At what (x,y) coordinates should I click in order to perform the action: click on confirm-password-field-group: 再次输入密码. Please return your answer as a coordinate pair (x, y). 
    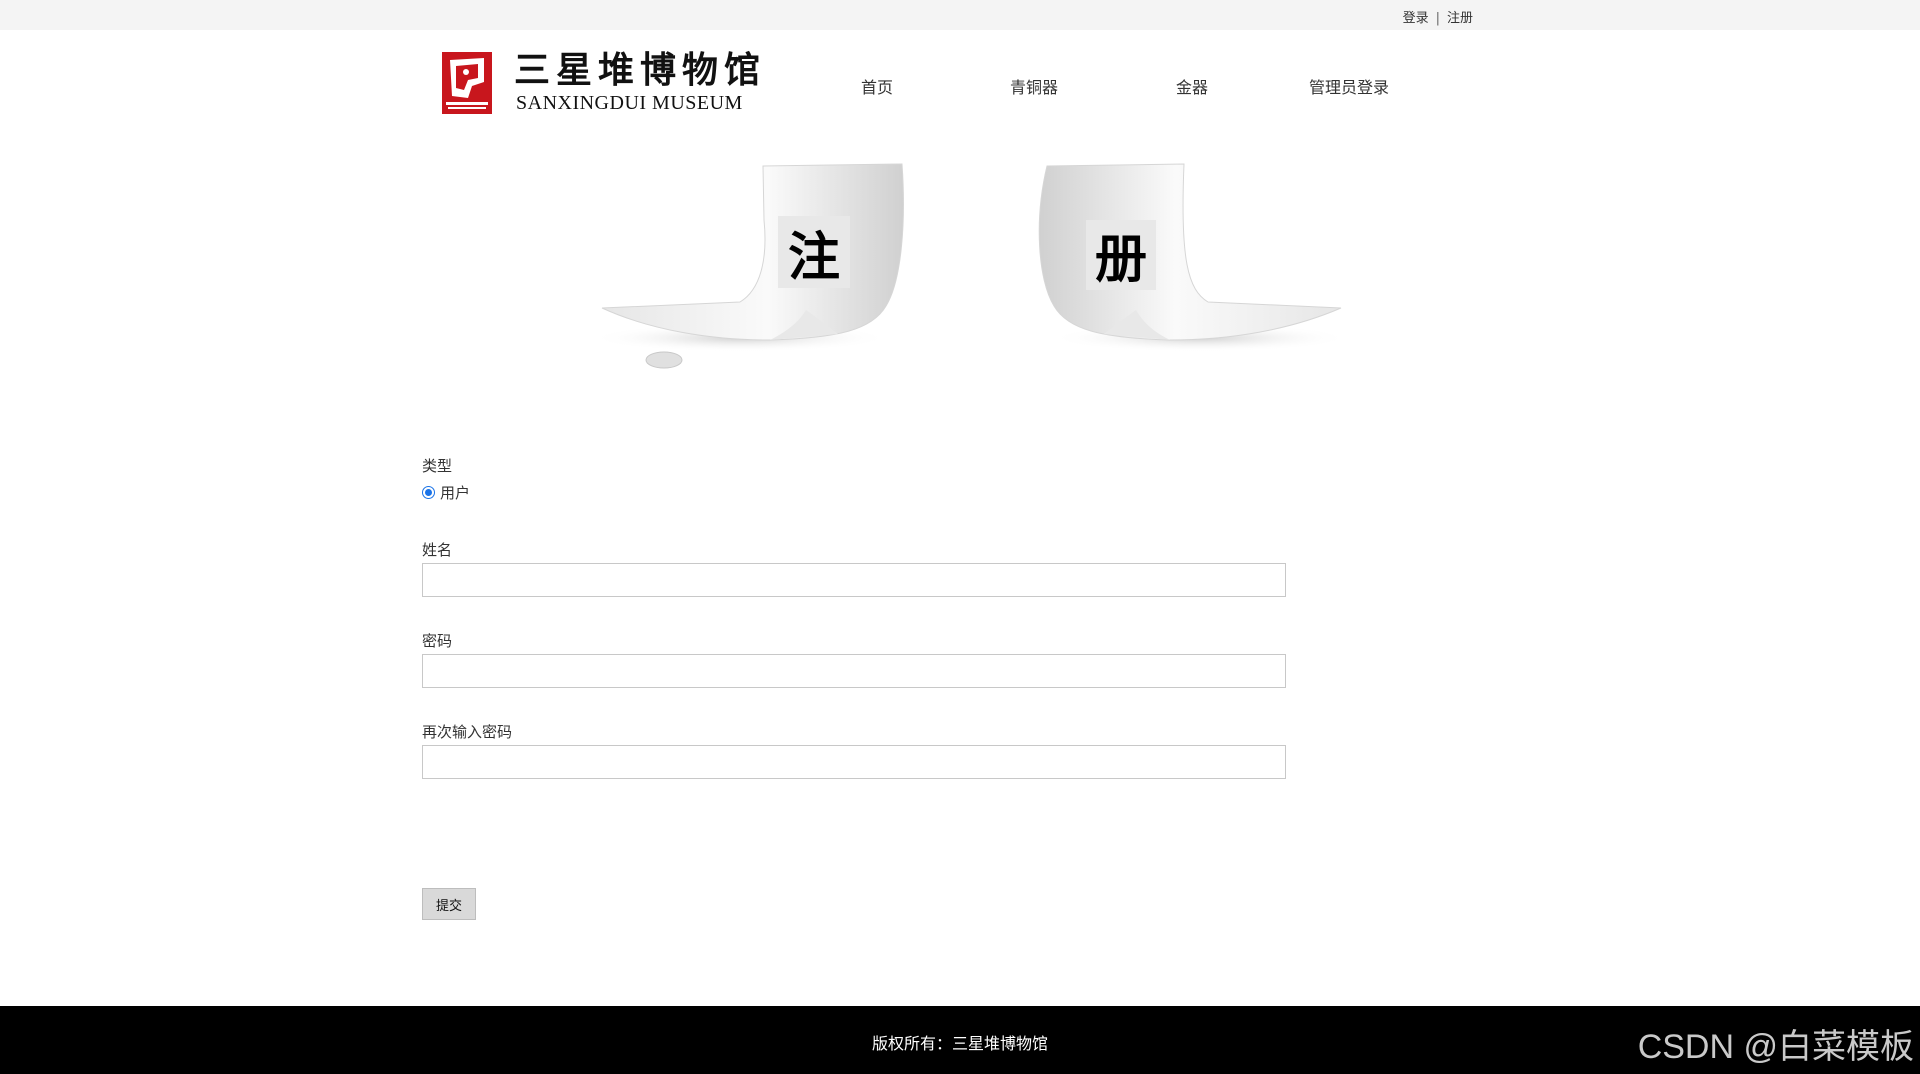
    Looking at the image, I should click on (854, 750).